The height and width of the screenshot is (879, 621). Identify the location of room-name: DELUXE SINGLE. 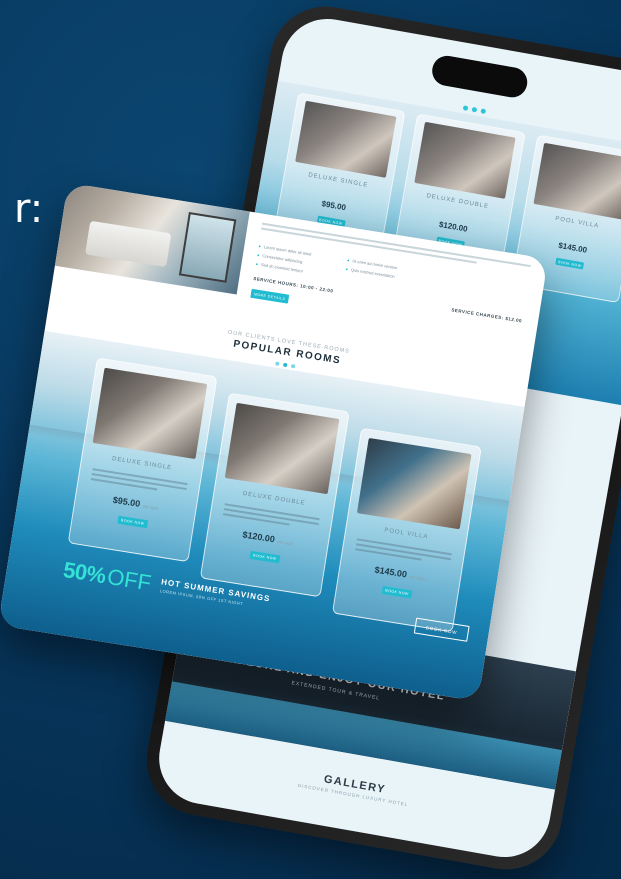
(338, 180).